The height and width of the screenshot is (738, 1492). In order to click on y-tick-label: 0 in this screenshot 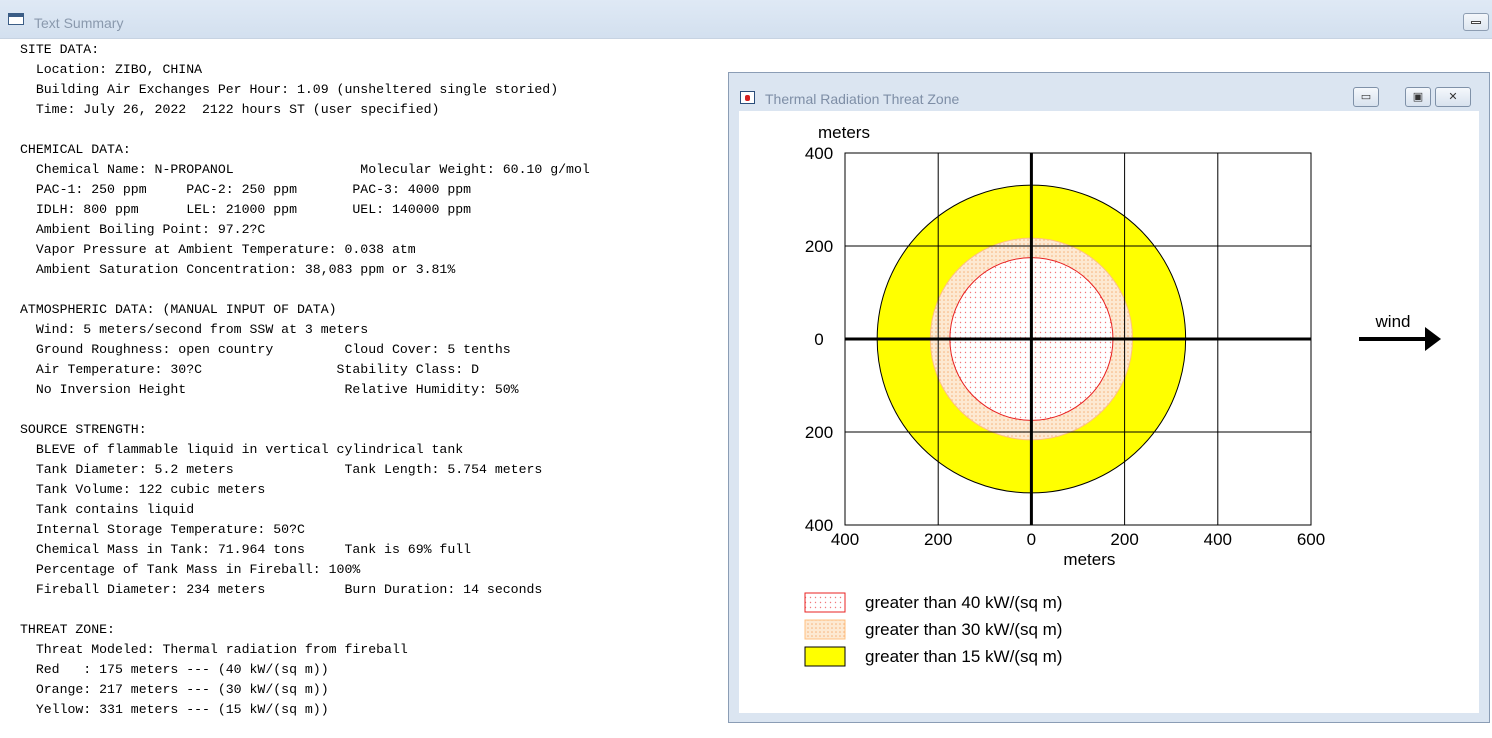, I will do `click(818, 339)`.